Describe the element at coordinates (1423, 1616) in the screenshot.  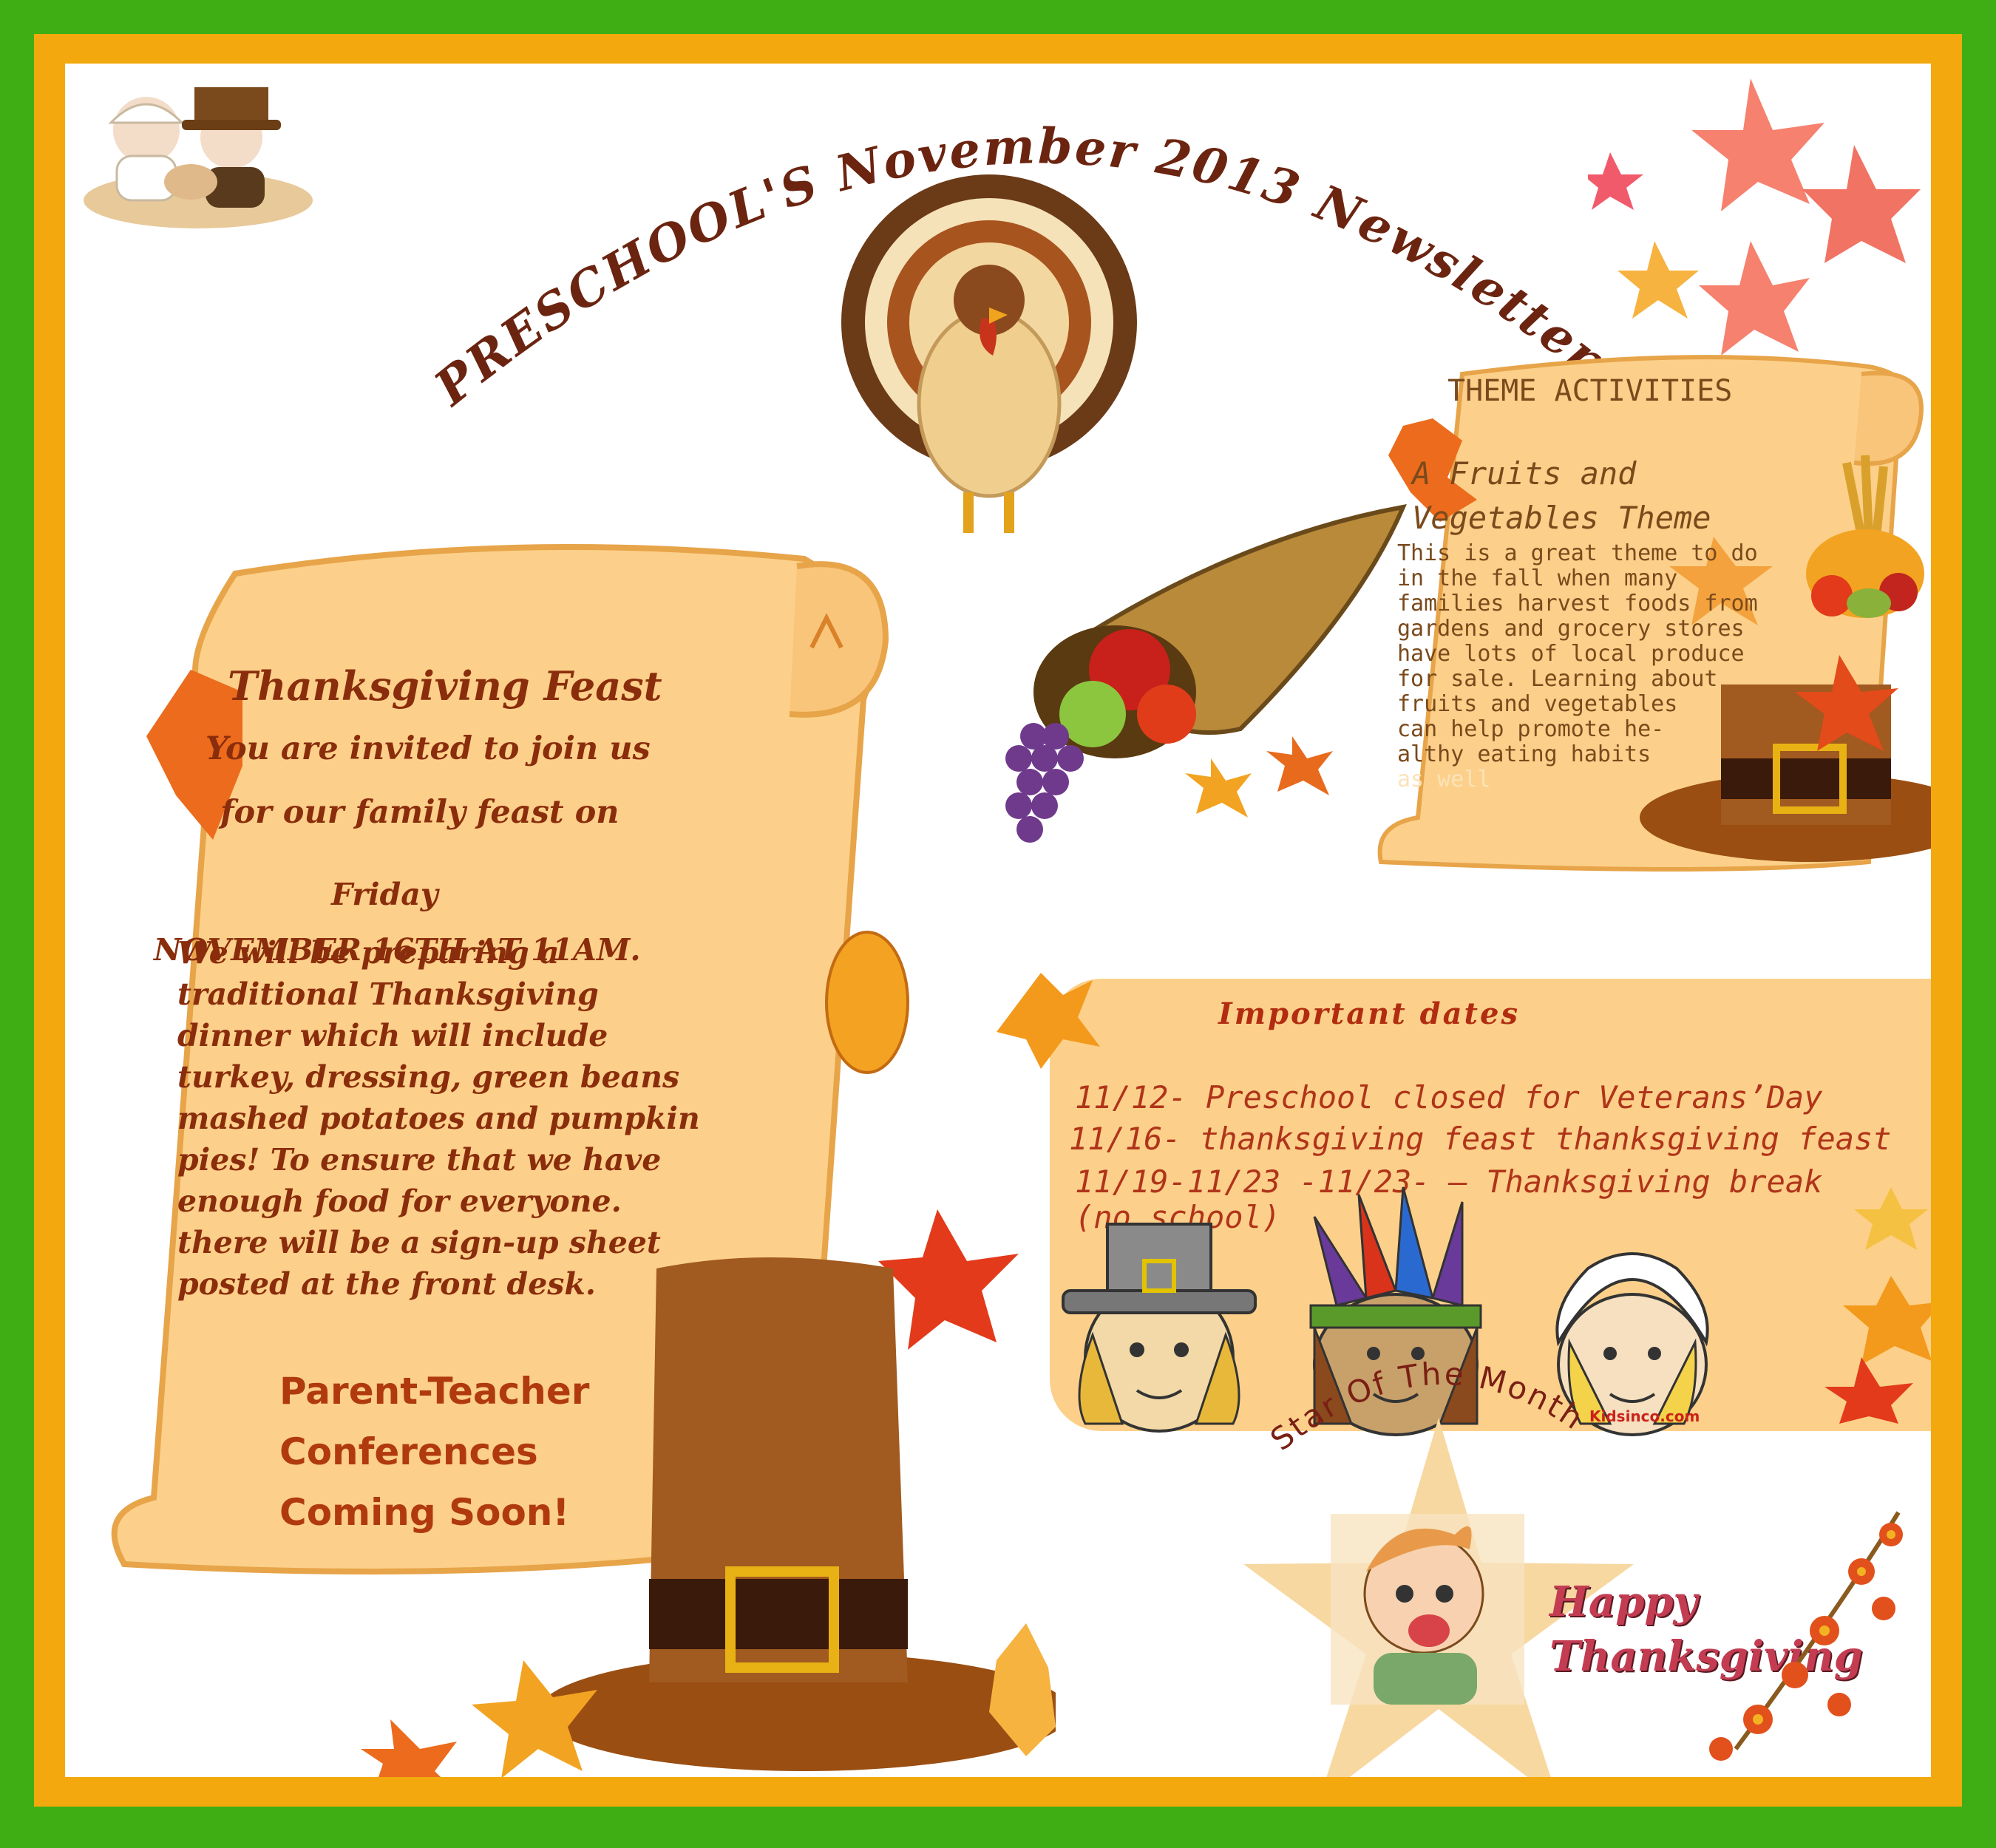
I see `star-child-image` at that location.